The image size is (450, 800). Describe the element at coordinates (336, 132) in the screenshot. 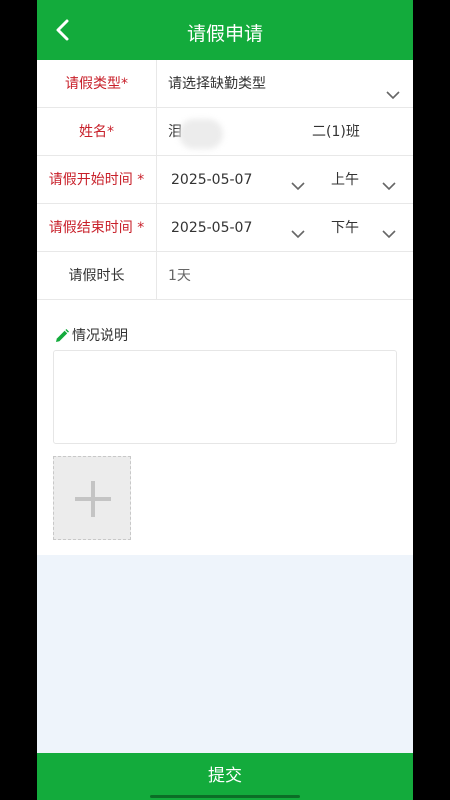

I see `class-name: 二(1)班` at that location.